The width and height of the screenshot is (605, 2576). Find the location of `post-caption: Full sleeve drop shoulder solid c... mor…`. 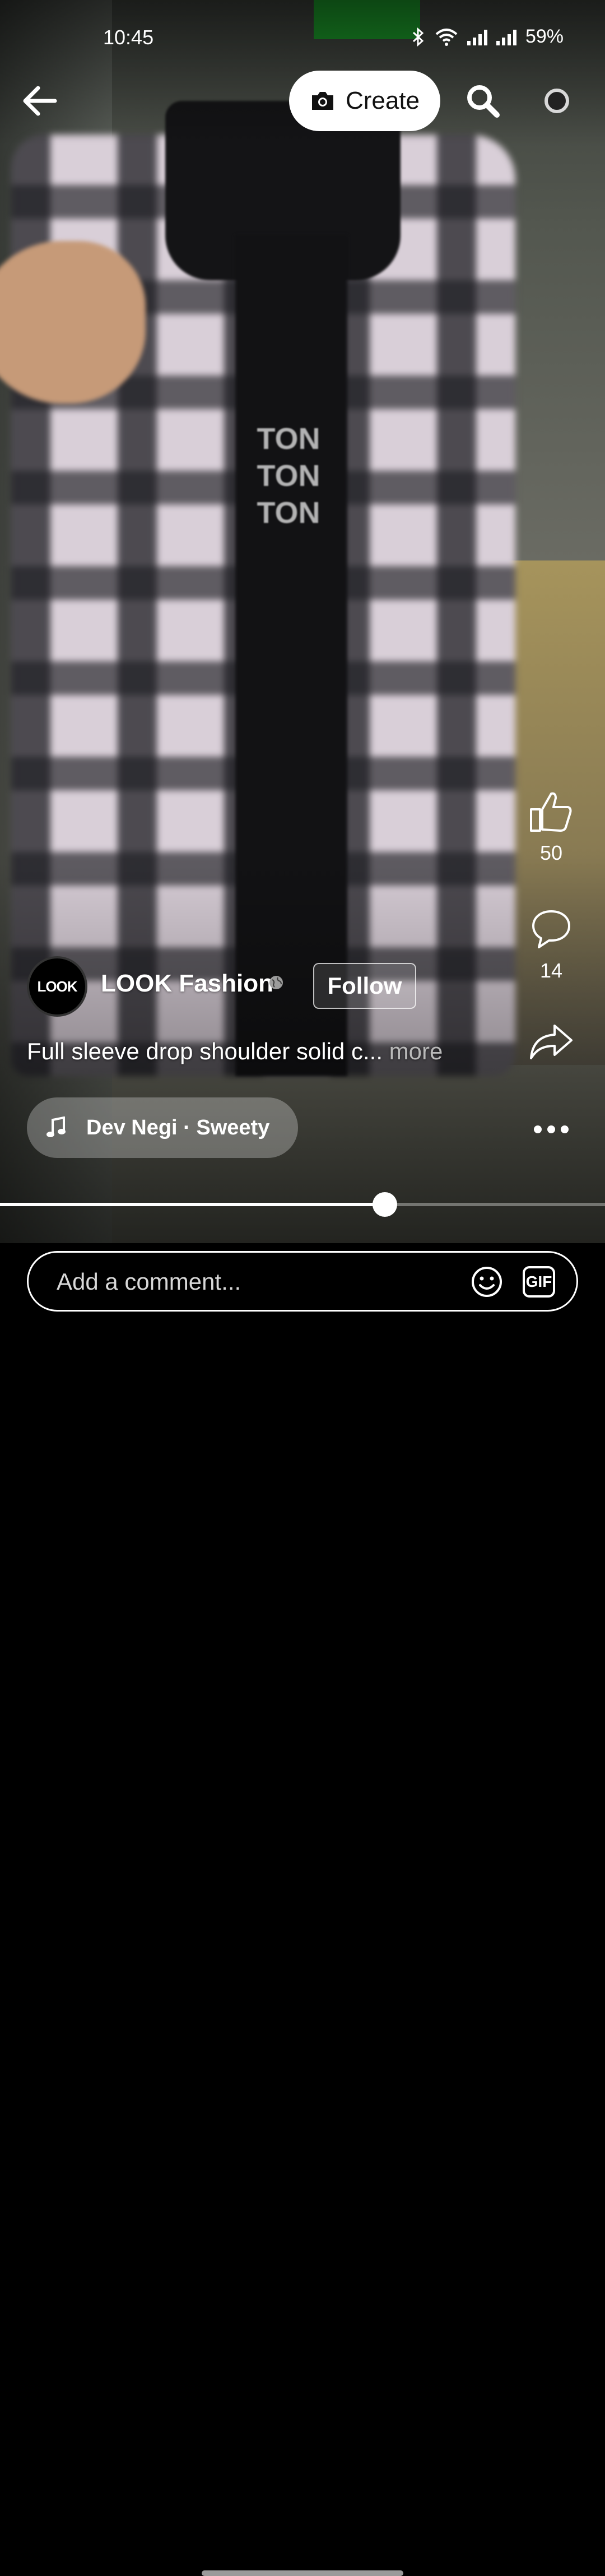

post-caption: Full sleeve drop shoulder solid c... mor… is located at coordinates (235, 1051).